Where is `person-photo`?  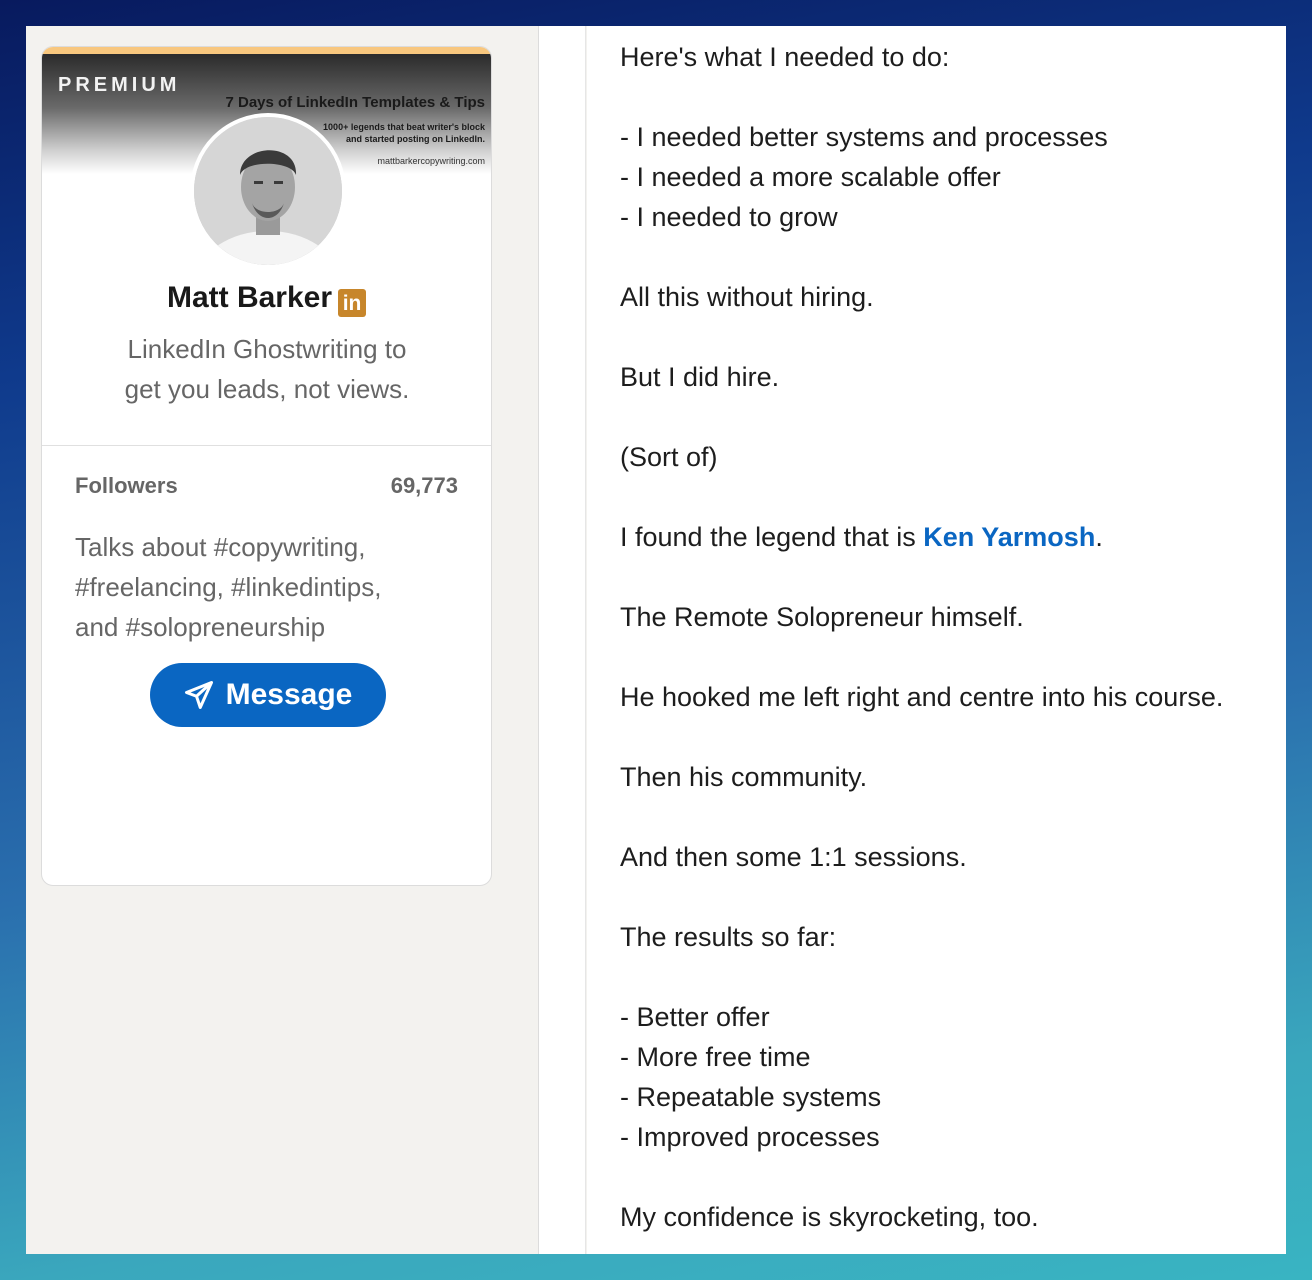
person-photo is located at coordinates (268, 191).